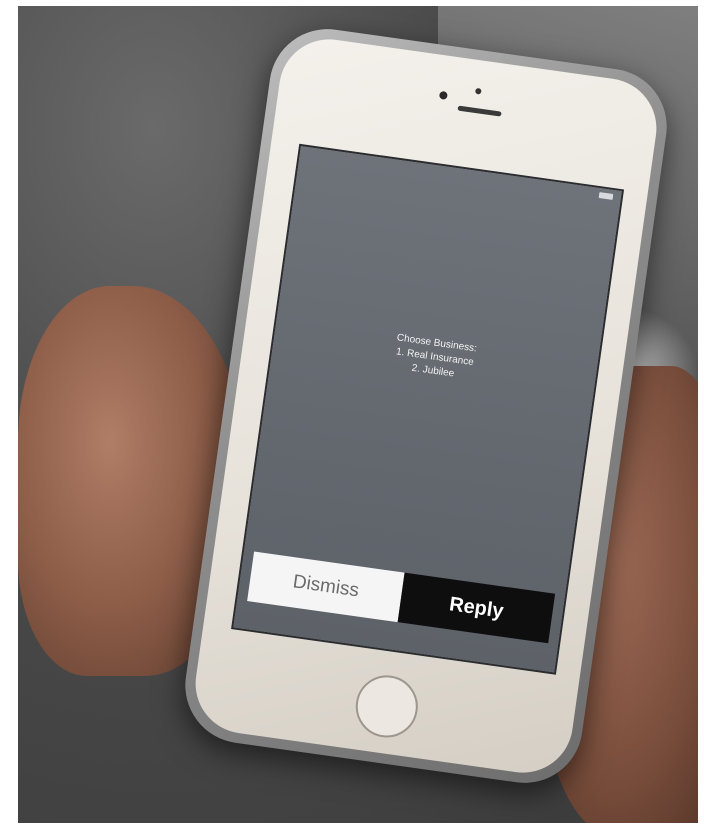 The image size is (704, 829). I want to click on reply-button: Reply, so click(476, 608).